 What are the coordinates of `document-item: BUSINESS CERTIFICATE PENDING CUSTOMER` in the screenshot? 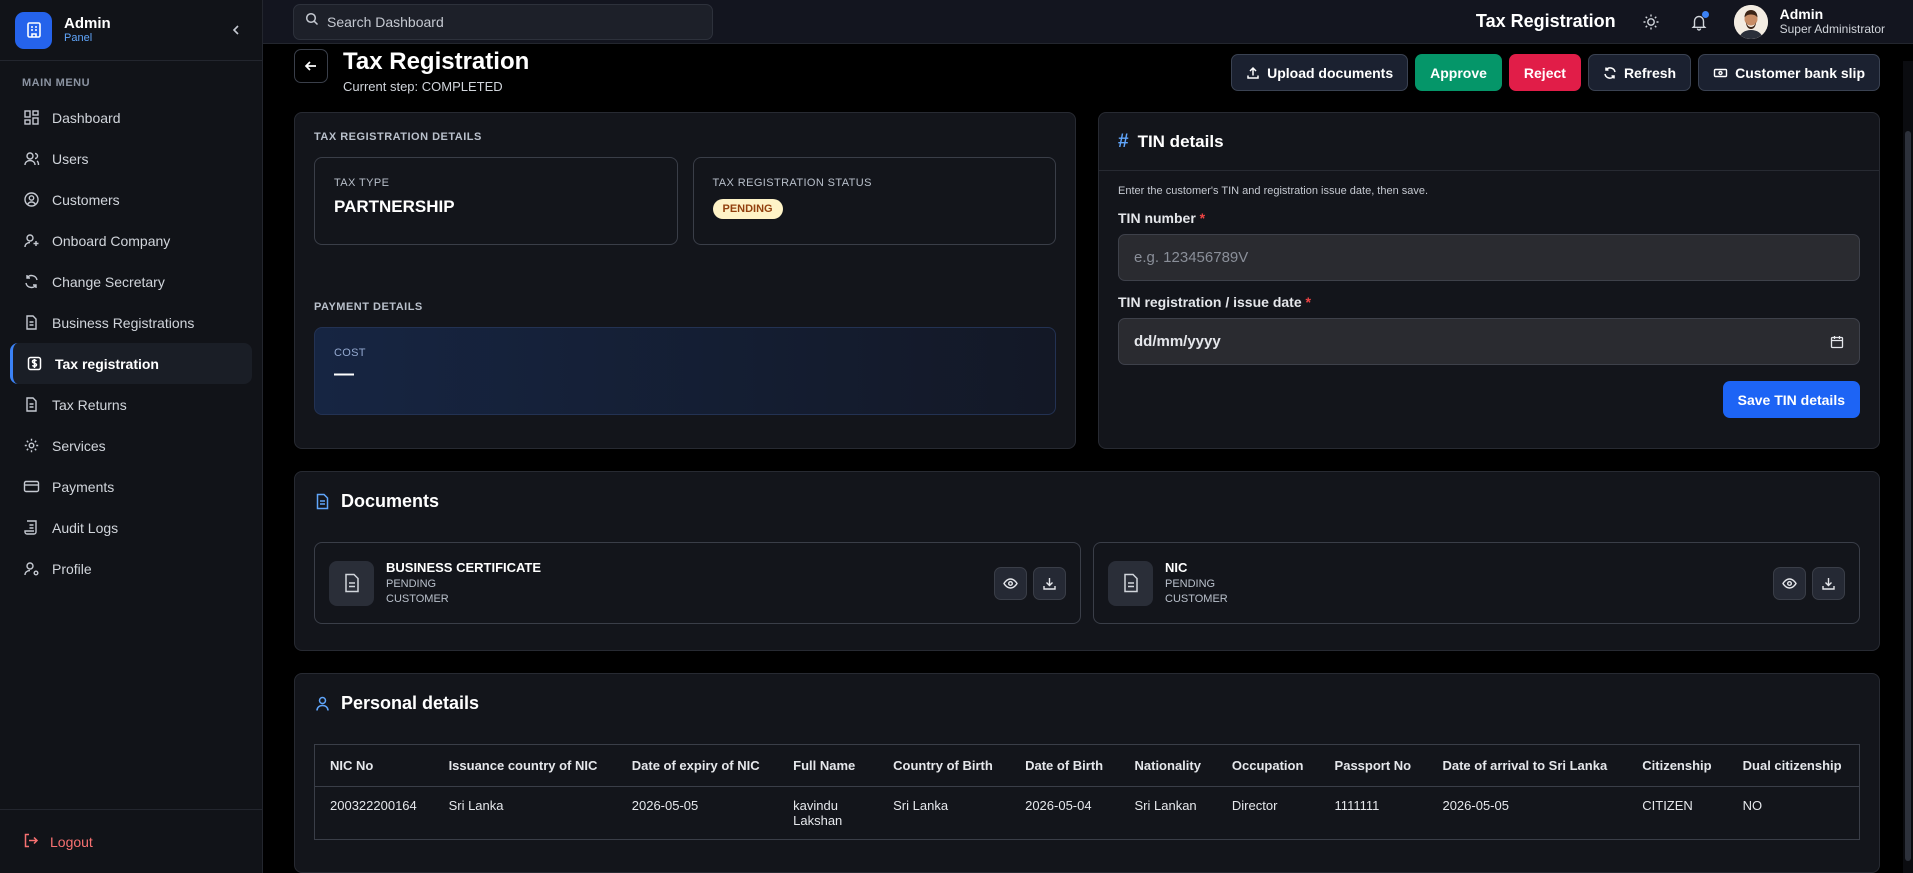 It's located at (697, 583).